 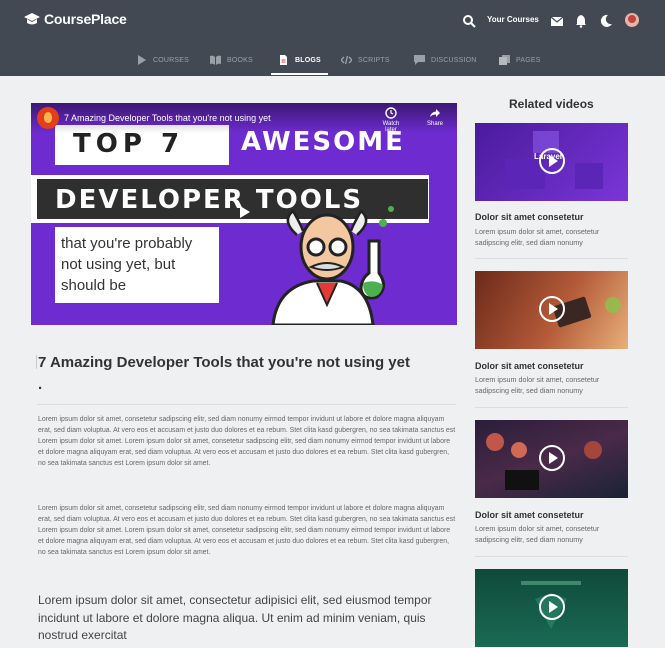 I want to click on bell-icon, so click(x=581, y=21).